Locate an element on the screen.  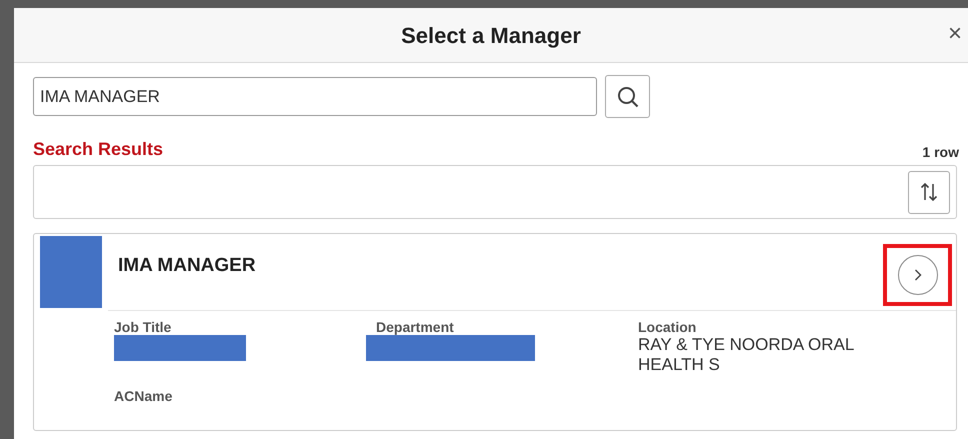
sort-icon is located at coordinates (929, 192).